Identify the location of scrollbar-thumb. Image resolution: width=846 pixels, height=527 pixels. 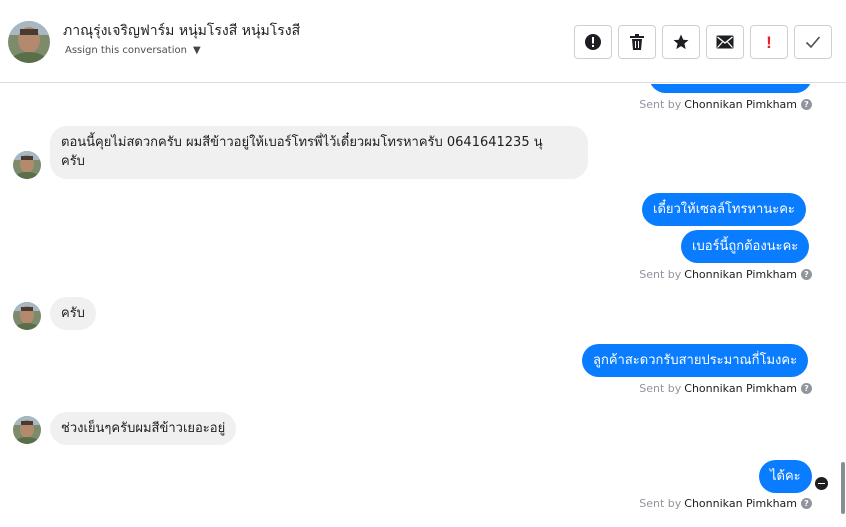
(843, 488).